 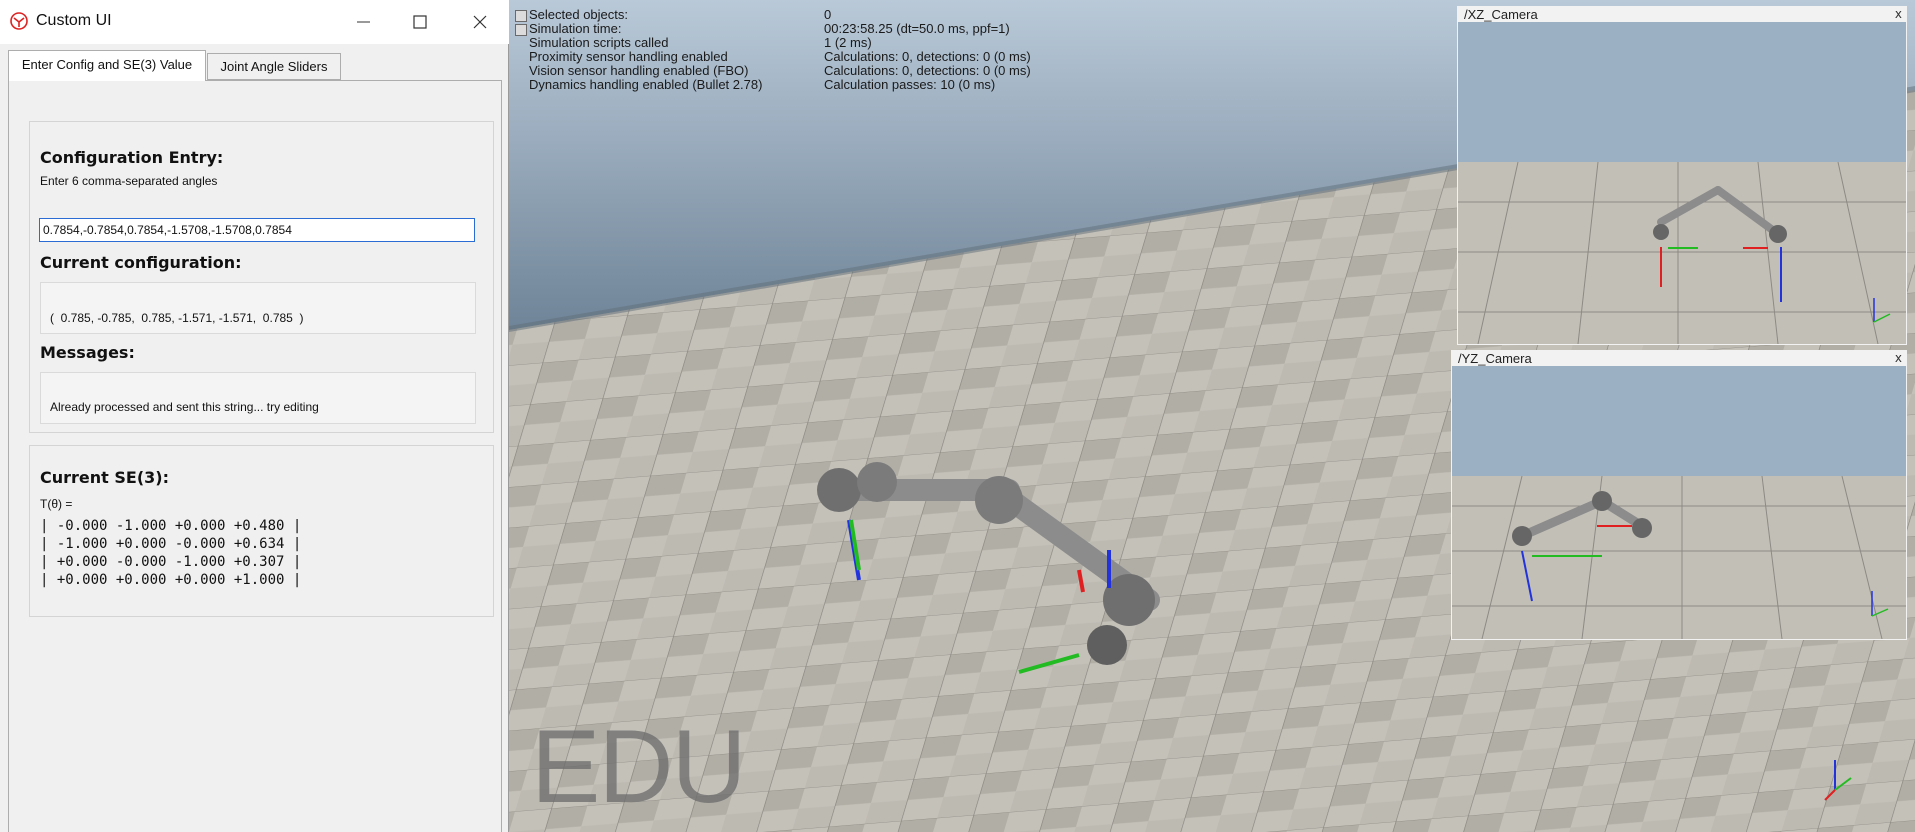 What do you see at coordinates (639, 767) in the screenshot?
I see `edu-watermark: EDU` at bounding box center [639, 767].